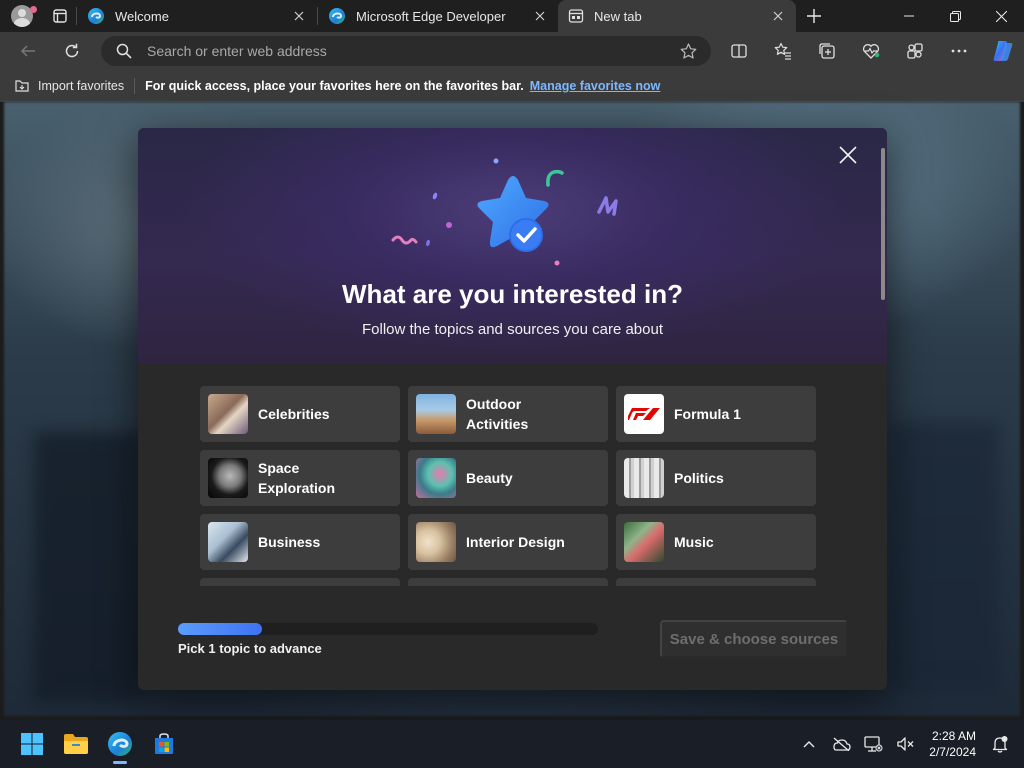 This screenshot has width=1024, height=768. What do you see at coordinates (508, 414) in the screenshot?
I see `topic-outdoor-activities: Outdoor Activities` at bounding box center [508, 414].